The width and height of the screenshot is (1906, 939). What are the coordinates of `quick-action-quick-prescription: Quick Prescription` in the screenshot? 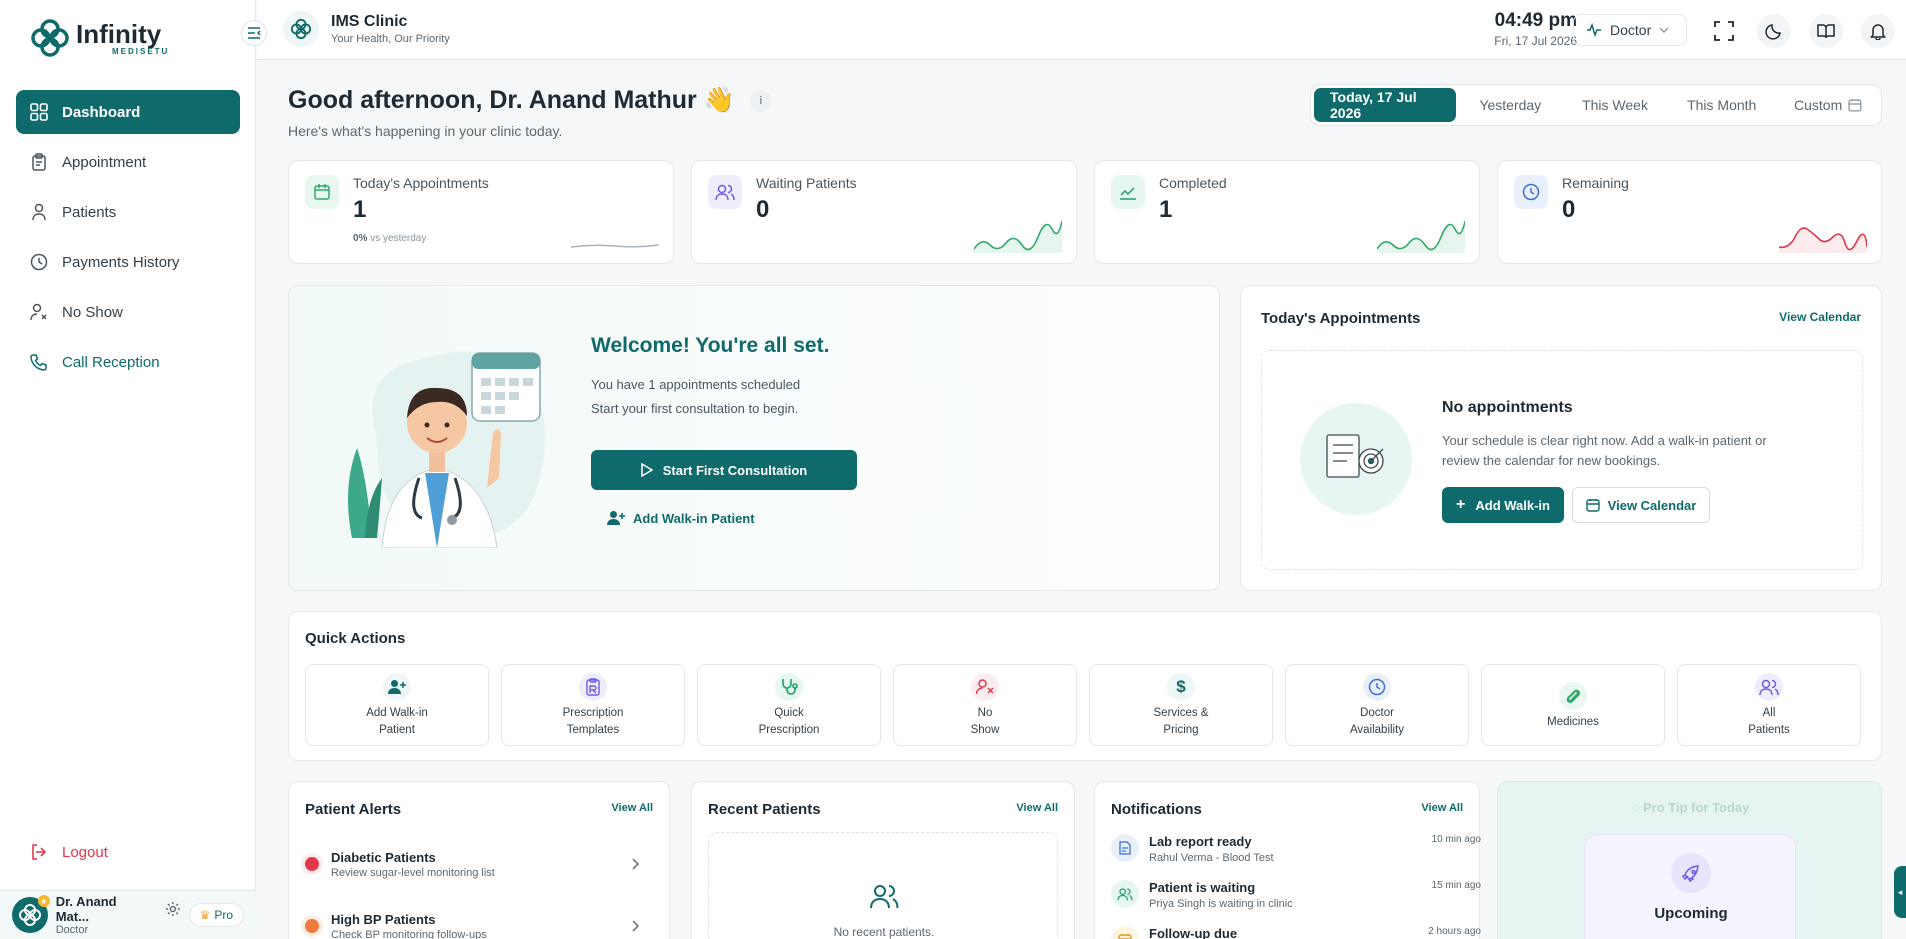 It's located at (789, 705).